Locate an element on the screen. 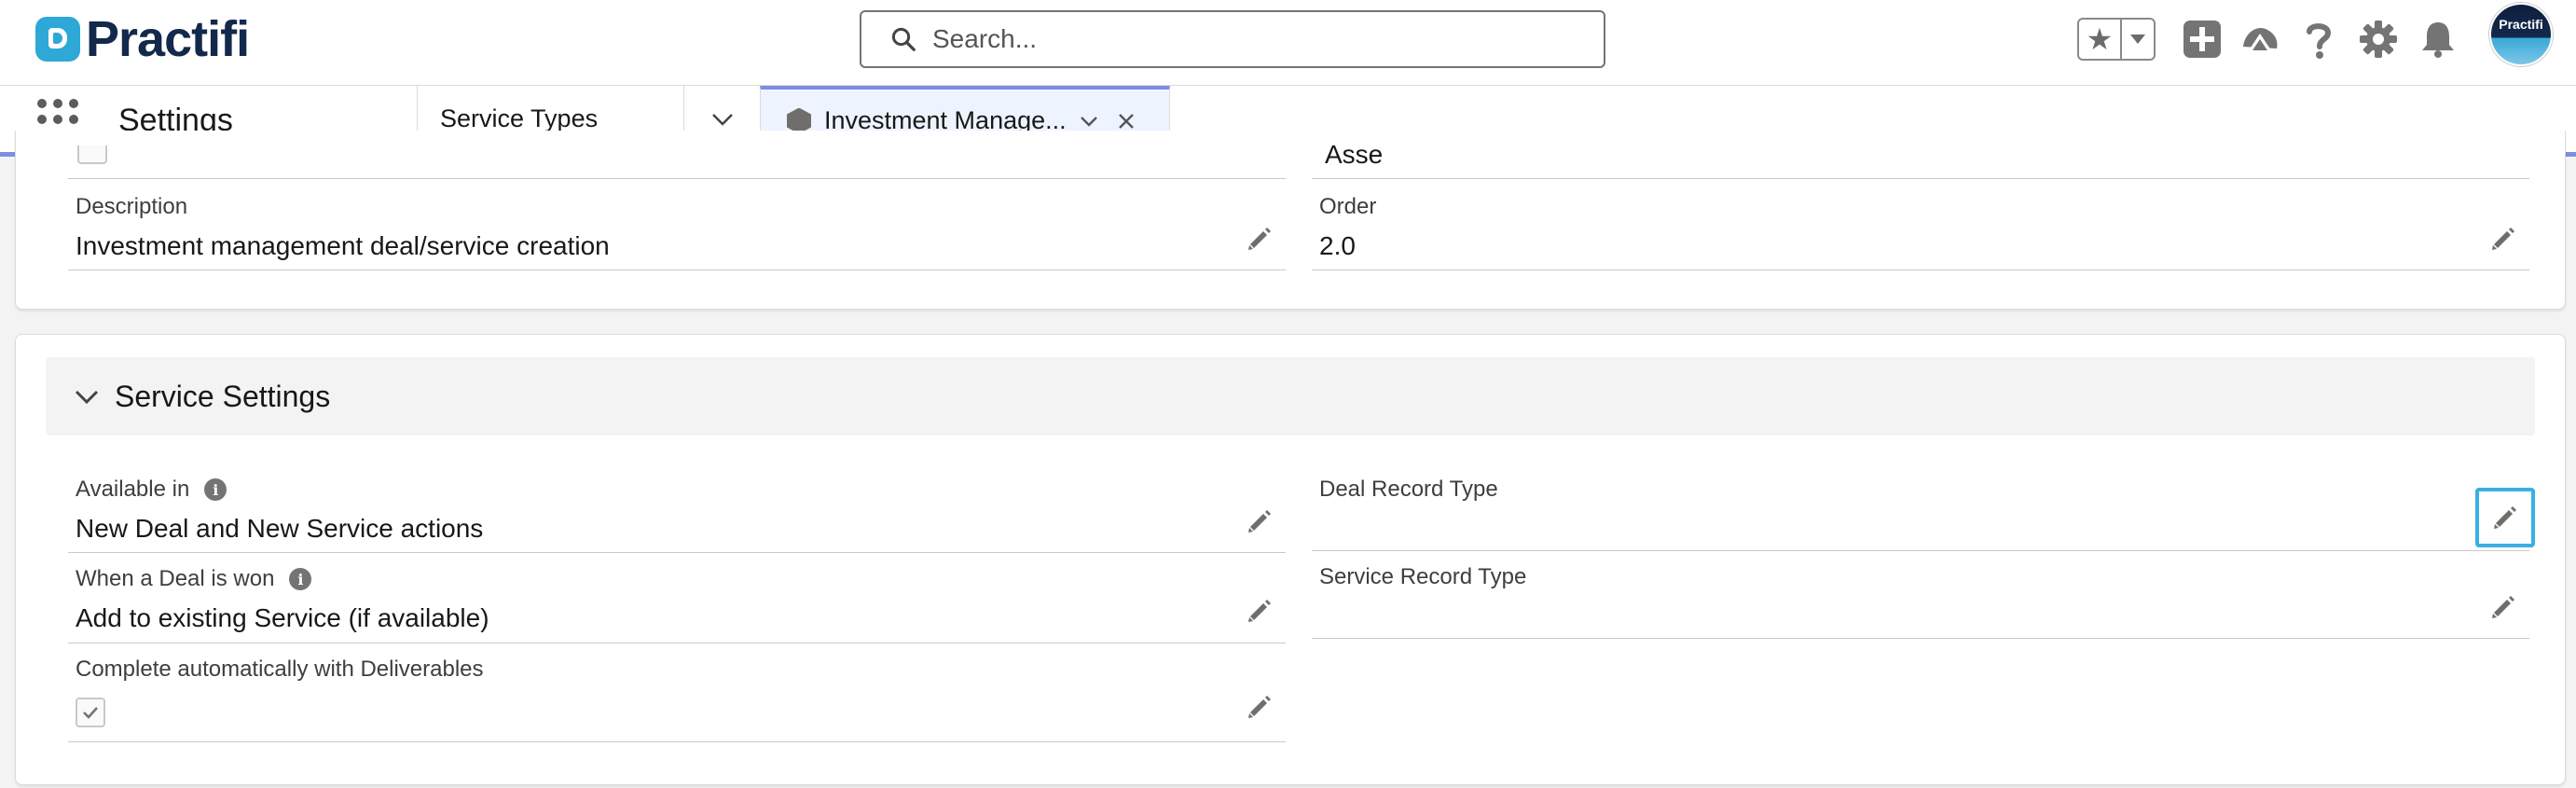 Image resolution: width=2576 pixels, height=788 pixels. service-record-type-label: Service Record Type is located at coordinates (1423, 576).